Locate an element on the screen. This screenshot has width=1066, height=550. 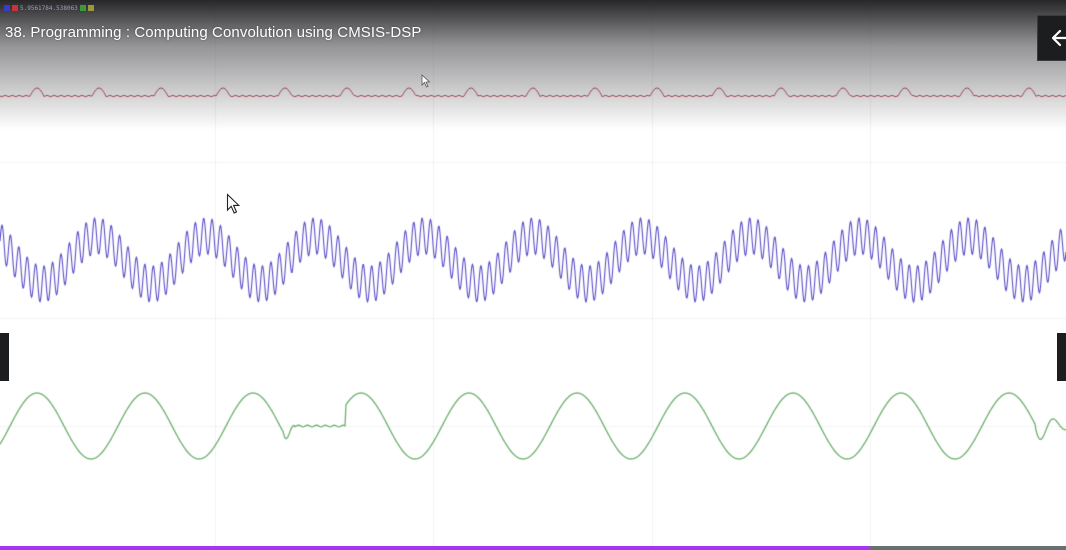
legend-values: 5.9561784.538063 is located at coordinates (49, 8).